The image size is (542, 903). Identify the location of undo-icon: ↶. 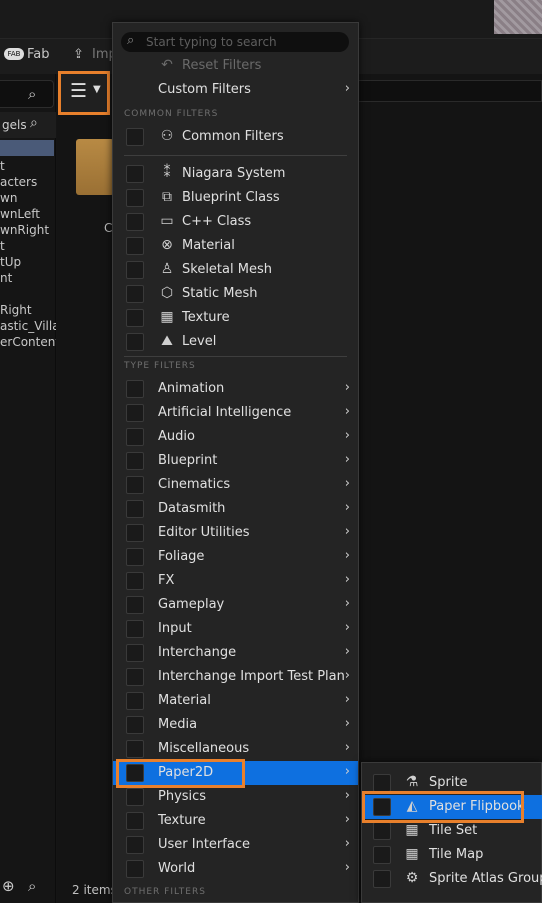
(167, 65).